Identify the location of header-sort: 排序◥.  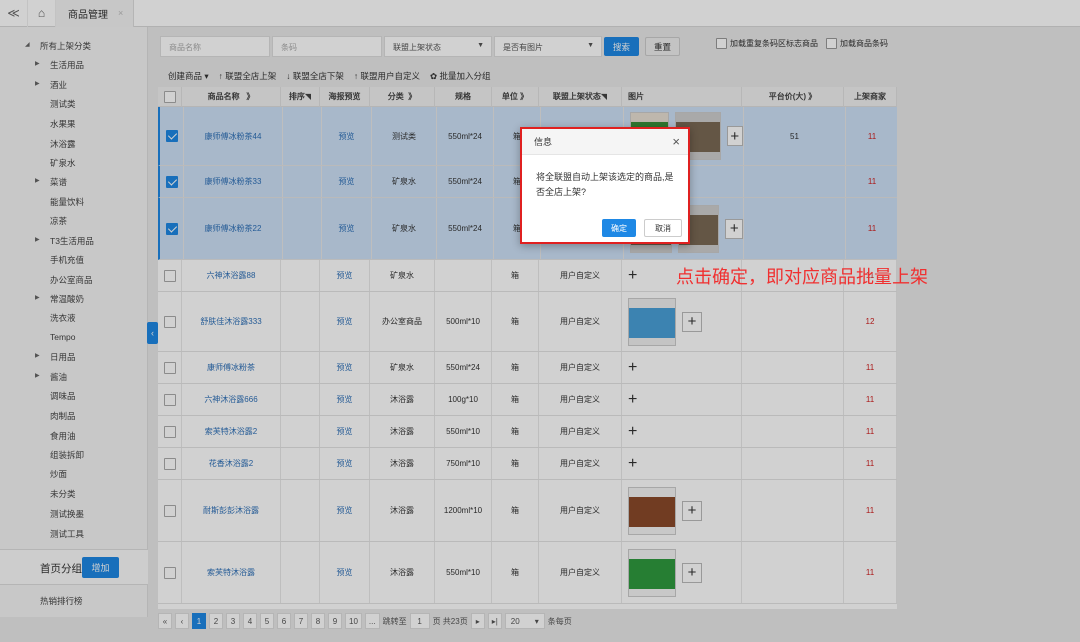
(300, 97).